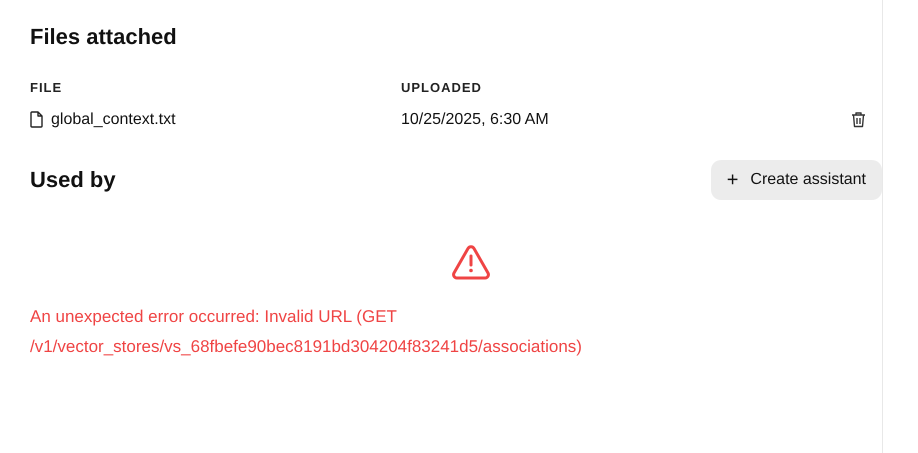 The image size is (918, 453). I want to click on upload-date: 10/25/2025, 6:30 AM, so click(475, 119).